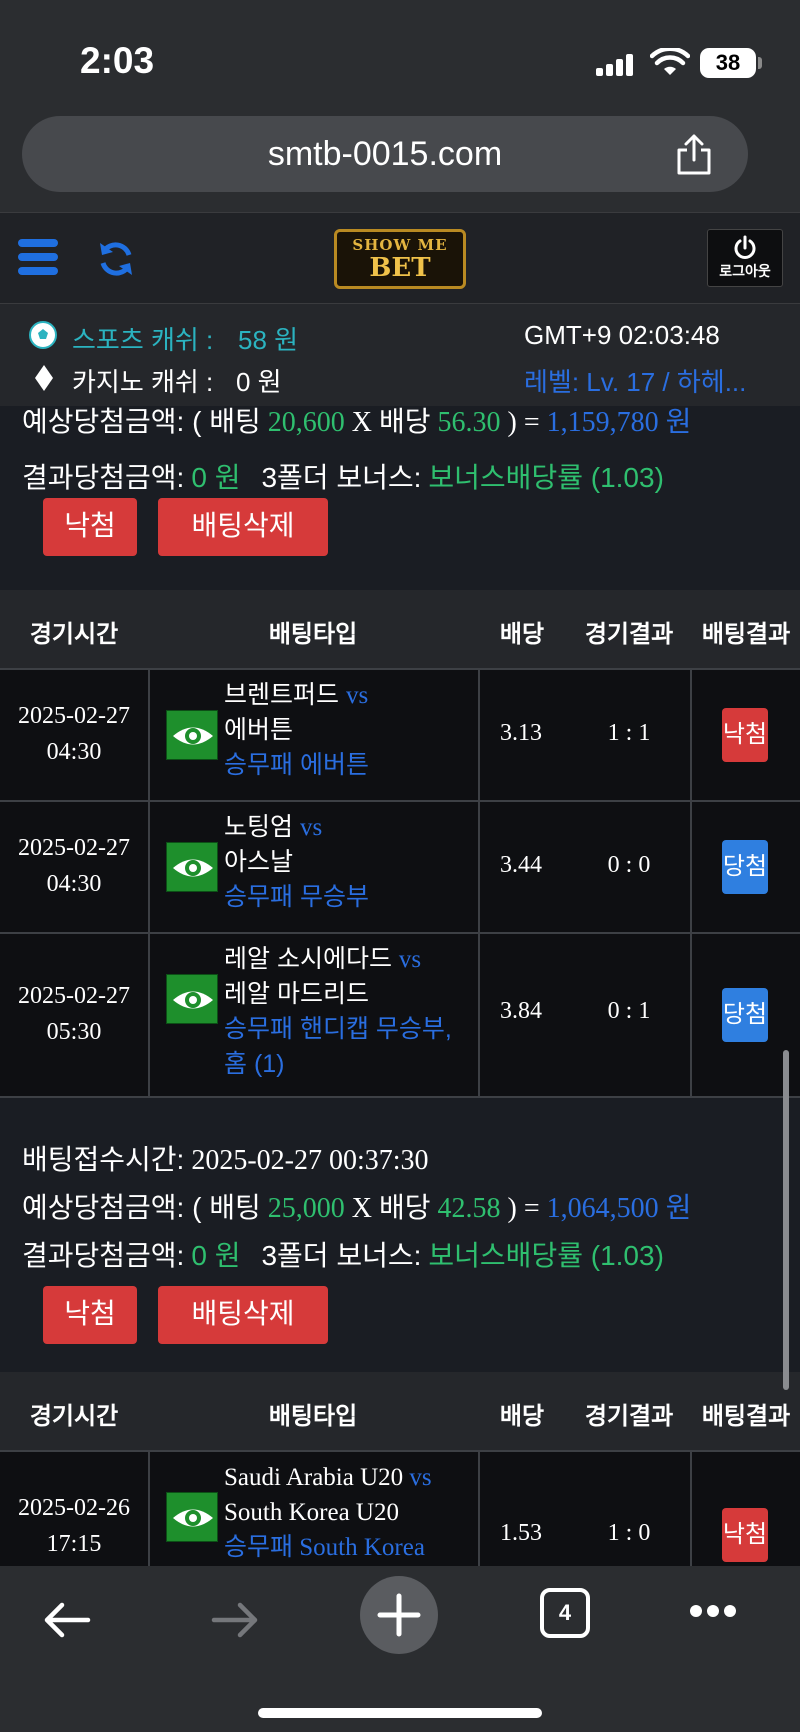 The height and width of the screenshot is (1732, 800). I want to click on refresh-icon, so click(116, 259).